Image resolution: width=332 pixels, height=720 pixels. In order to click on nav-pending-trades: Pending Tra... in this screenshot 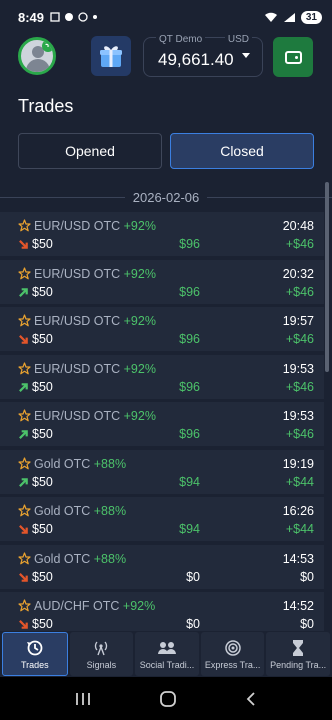, I will do `click(298, 654)`.